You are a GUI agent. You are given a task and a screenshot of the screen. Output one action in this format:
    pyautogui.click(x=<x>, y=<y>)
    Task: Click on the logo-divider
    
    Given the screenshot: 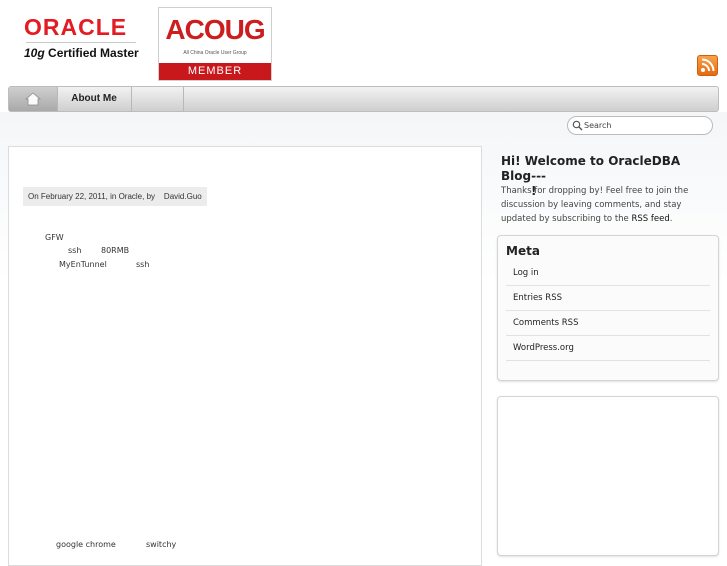 What is the action you would take?
    pyautogui.click(x=81, y=42)
    